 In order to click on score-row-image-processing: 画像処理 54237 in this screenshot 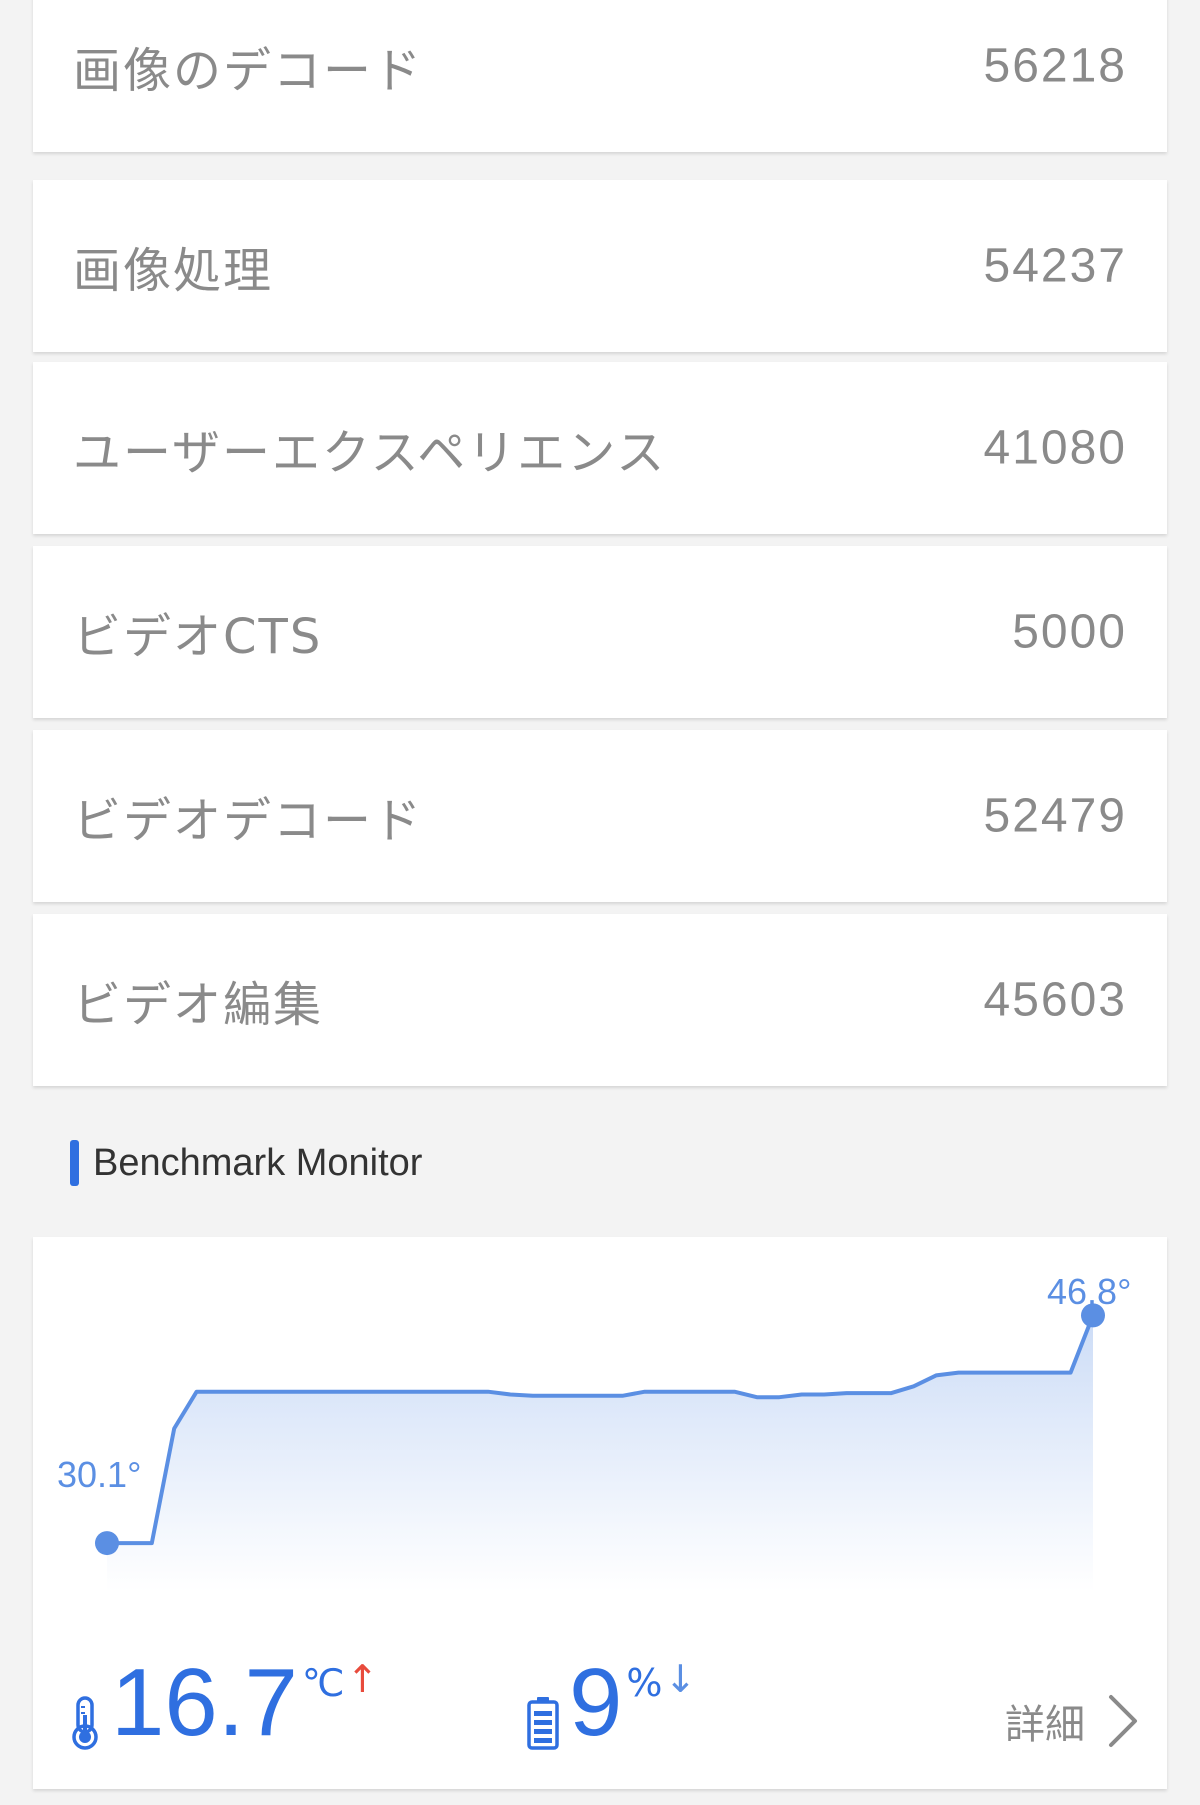, I will do `click(600, 266)`.